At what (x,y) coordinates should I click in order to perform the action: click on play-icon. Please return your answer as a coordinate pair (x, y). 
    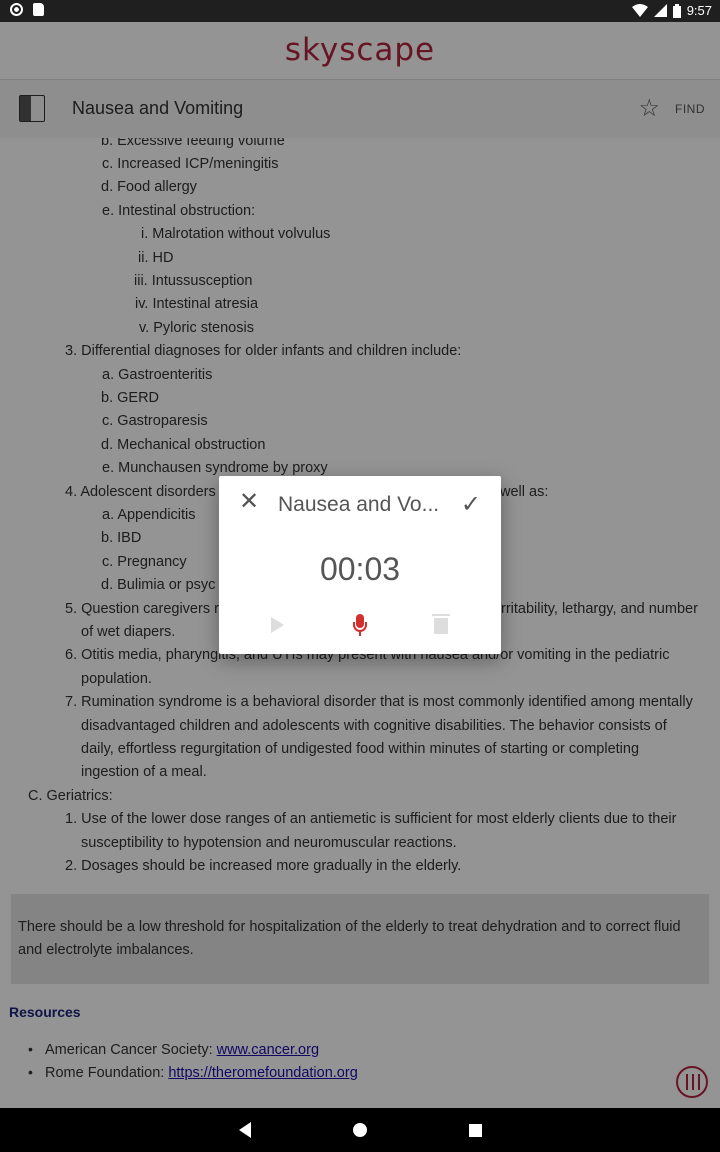
    Looking at the image, I should click on (277, 625).